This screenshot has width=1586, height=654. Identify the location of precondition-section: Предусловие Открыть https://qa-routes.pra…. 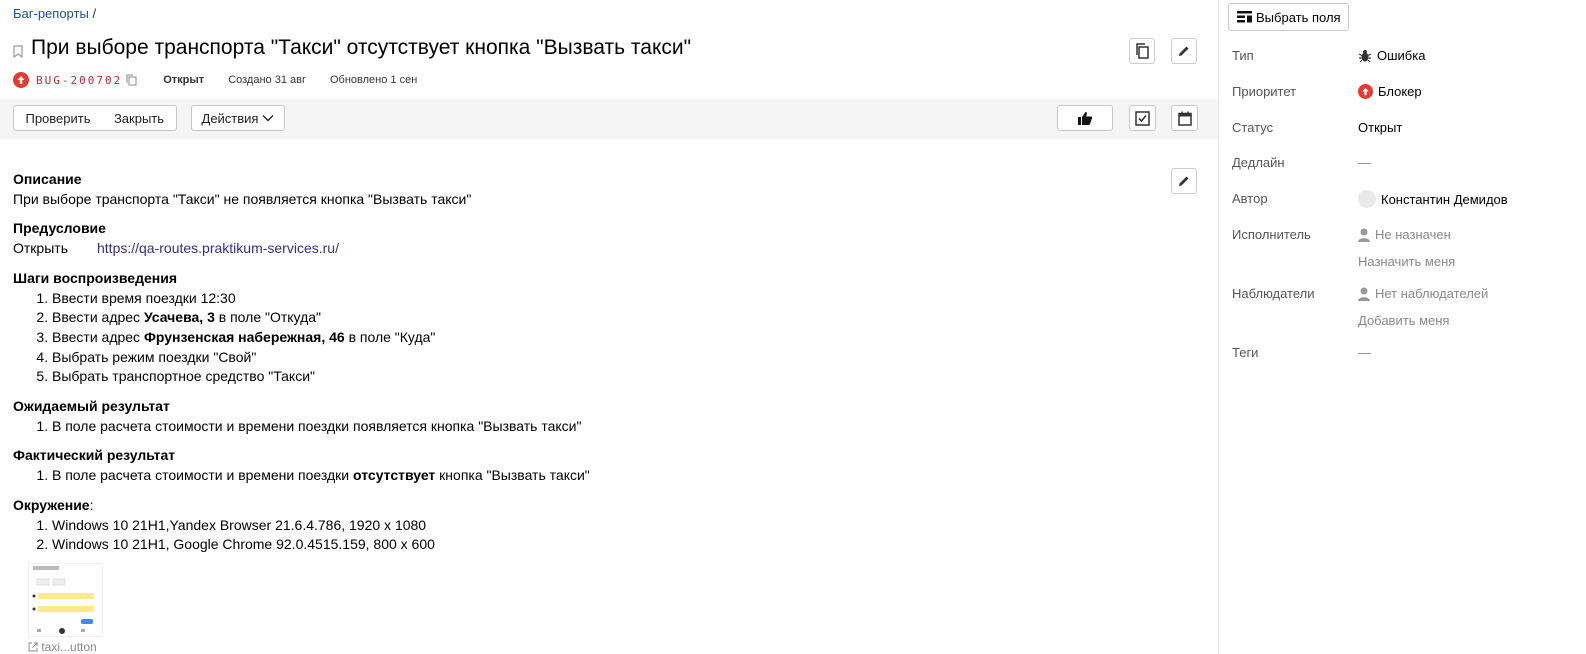
(588, 238).